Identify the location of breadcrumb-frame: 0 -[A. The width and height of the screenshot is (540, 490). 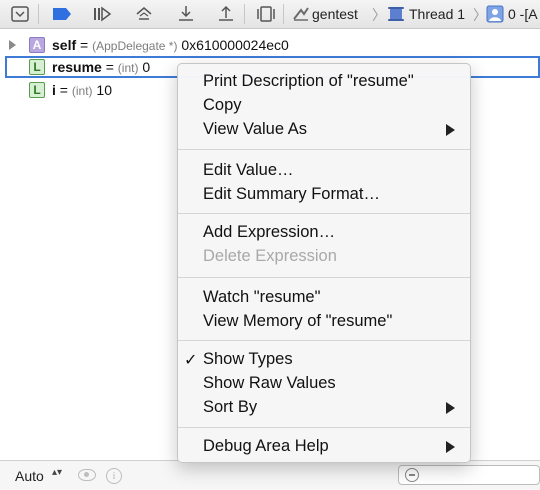
(512, 14).